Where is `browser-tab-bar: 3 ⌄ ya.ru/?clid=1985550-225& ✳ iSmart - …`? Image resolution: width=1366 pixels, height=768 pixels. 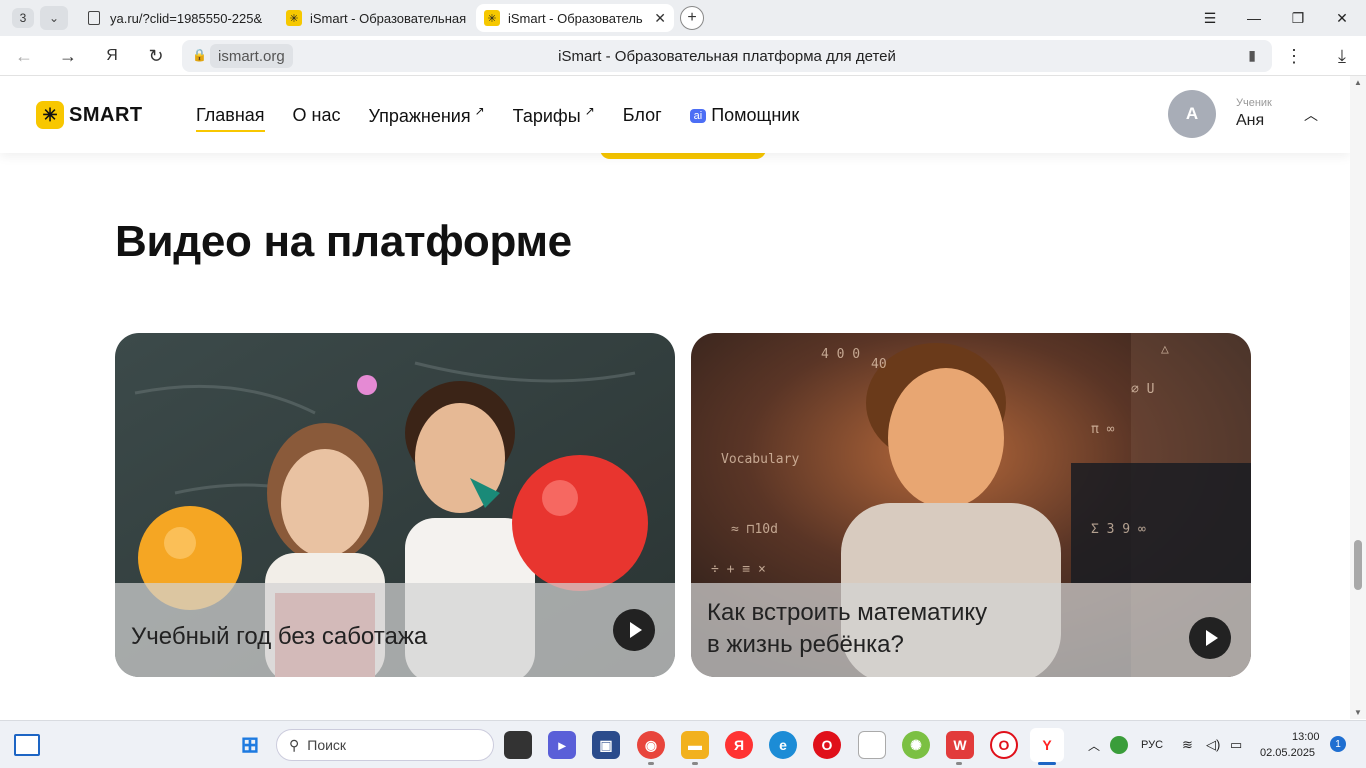
browser-tab-bar: 3 ⌄ ya.ru/?clid=1985550-225& ✳ iSmart - … is located at coordinates (683, 18).